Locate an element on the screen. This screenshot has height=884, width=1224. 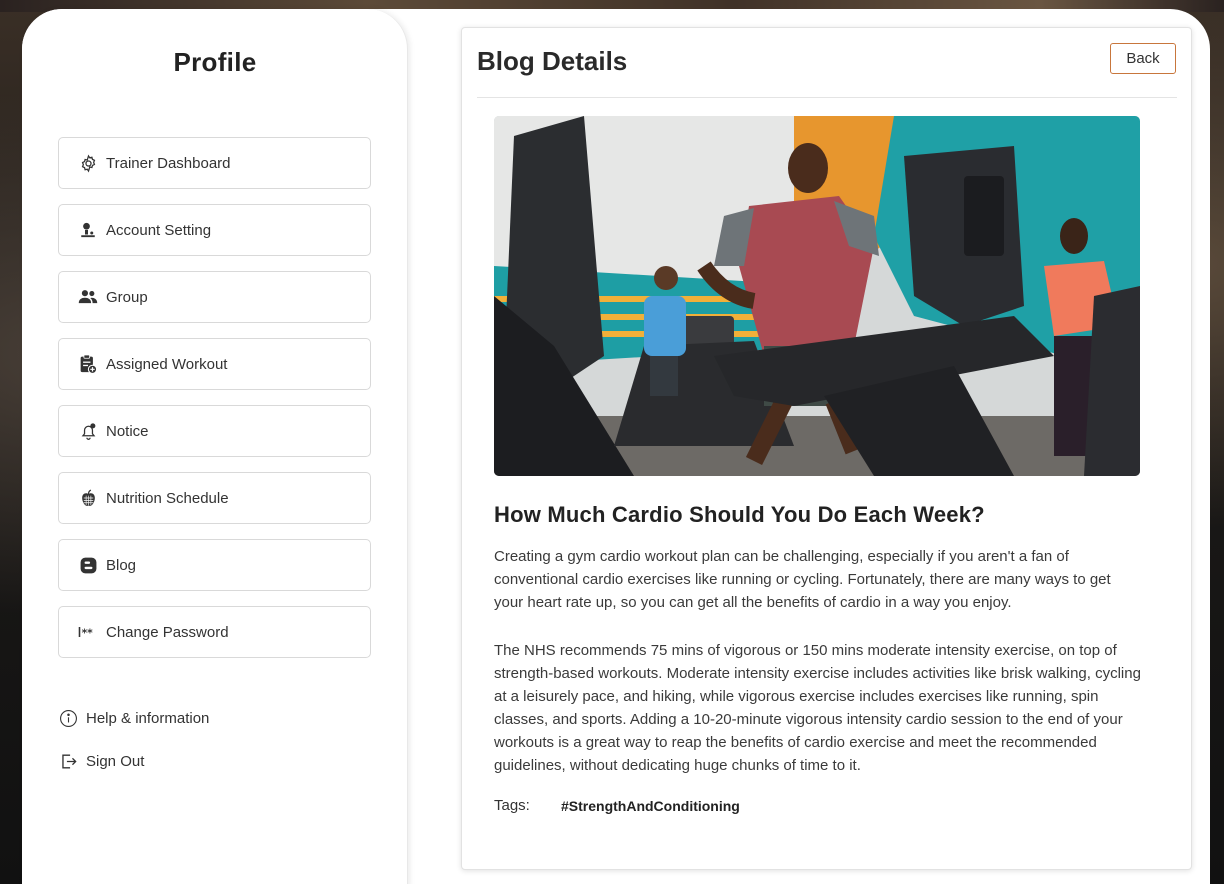
help-information-link: Help & information is located at coordinates (133, 718).